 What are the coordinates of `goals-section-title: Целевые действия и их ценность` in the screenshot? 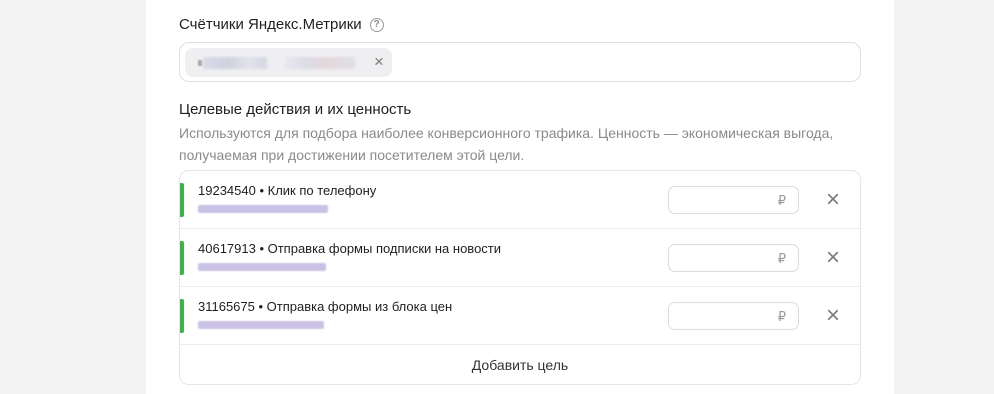 It's located at (295, 109).